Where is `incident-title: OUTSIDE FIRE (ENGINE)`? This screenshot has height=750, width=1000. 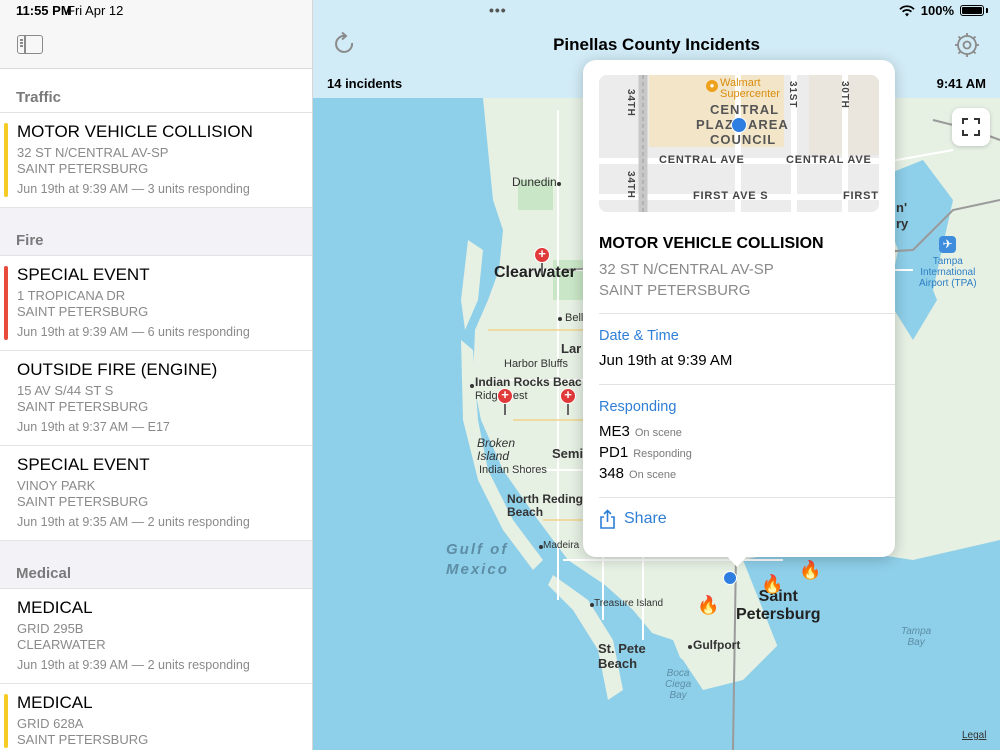
incident-title: OUTSIDE FIRE (ENGINE) is located at coordinates (117, 369).